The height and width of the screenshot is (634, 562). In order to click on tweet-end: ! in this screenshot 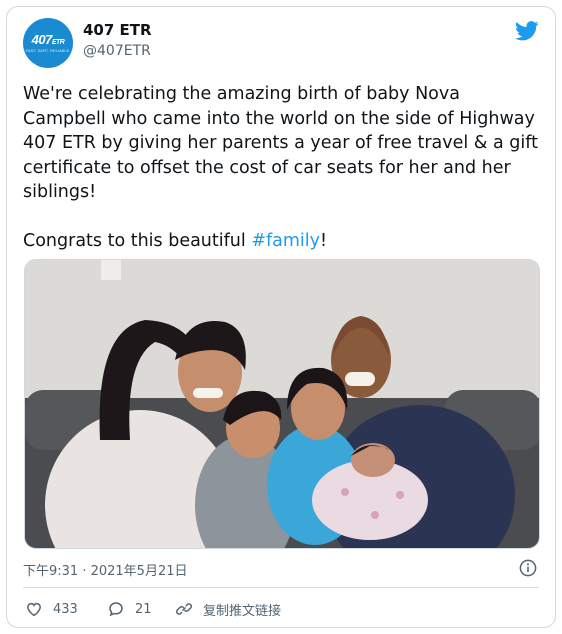, I will do `click(324, 241)`.